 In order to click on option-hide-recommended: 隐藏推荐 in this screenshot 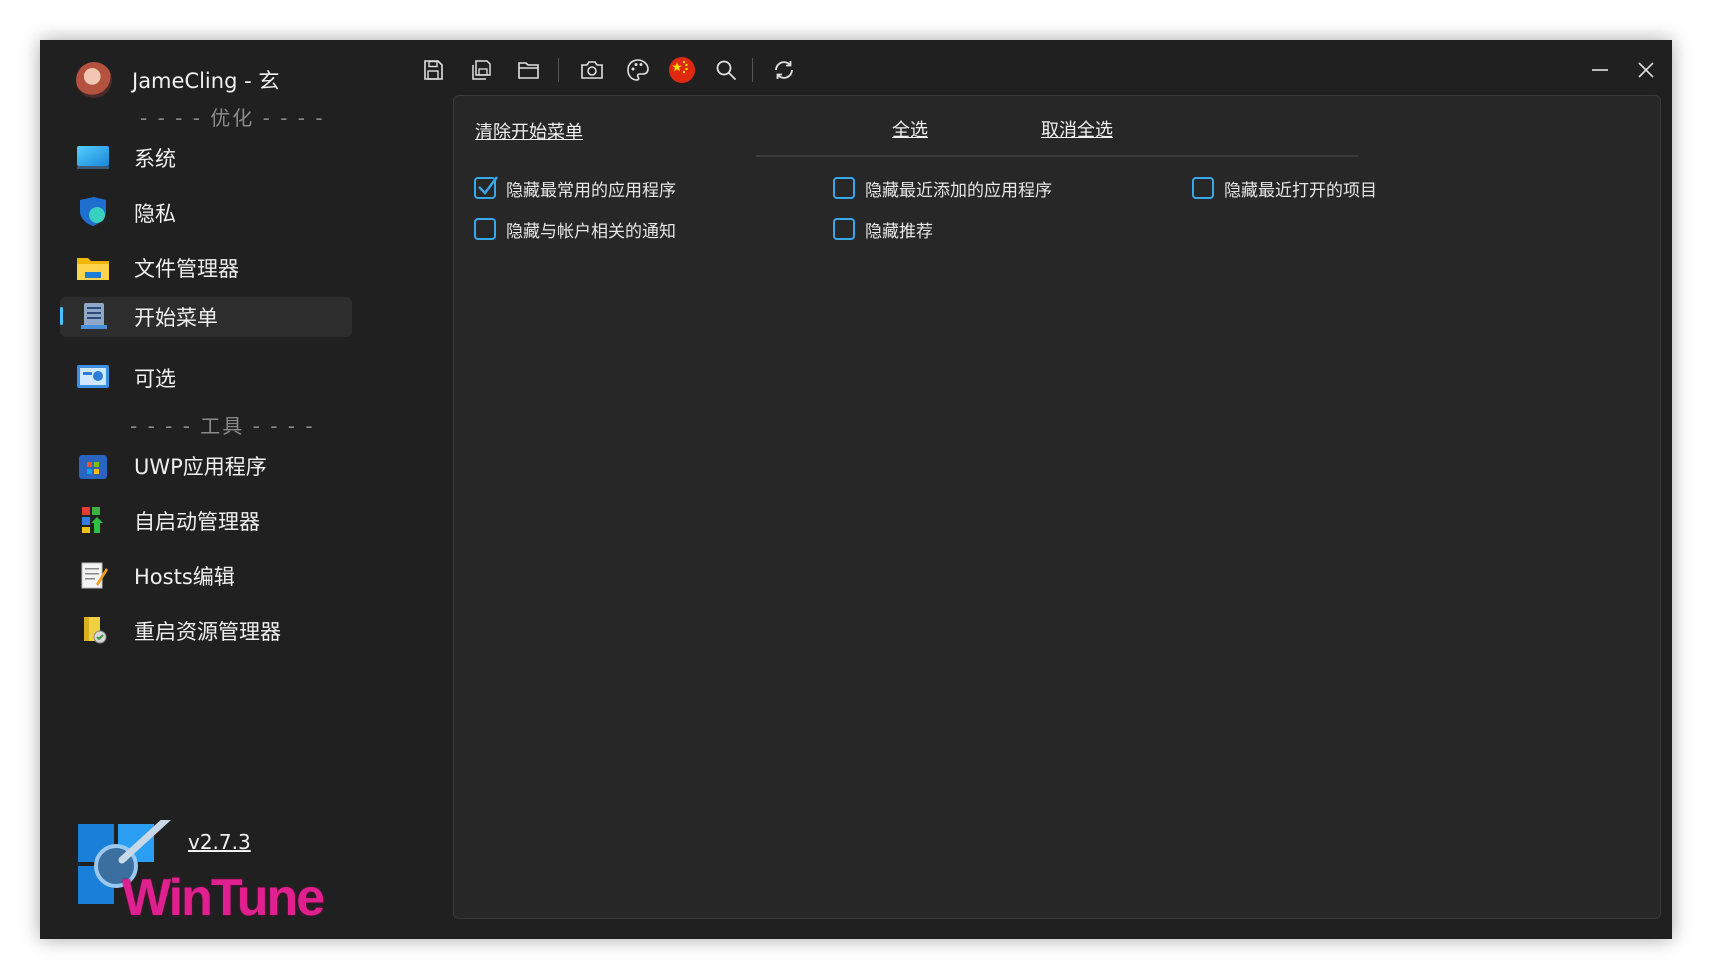, I will do `click(883, 229)`.